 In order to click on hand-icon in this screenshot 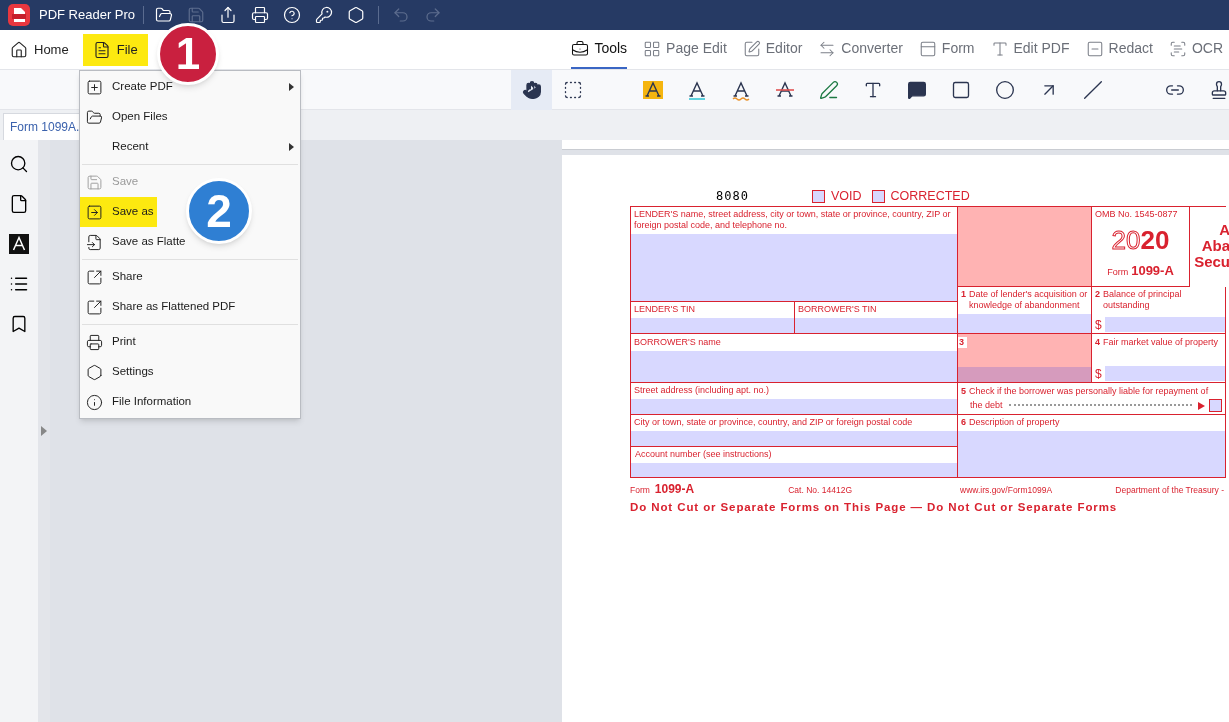, I will do `click(531, 89)`.